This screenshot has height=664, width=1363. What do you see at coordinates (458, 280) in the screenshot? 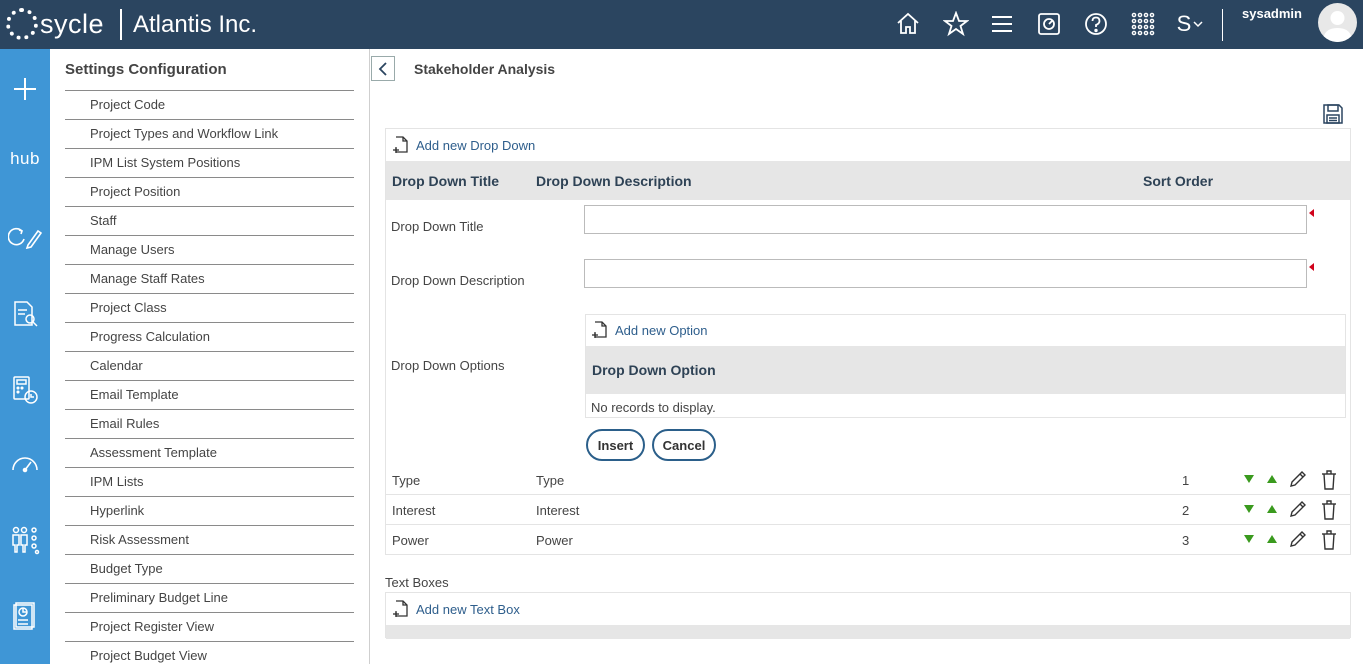
I see `dropdown-description-label: Drop Down Description` at bounding box center [458, 280].